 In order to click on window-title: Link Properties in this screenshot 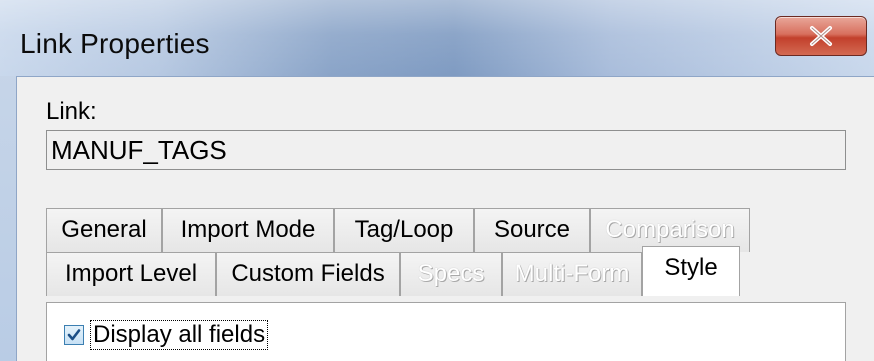, I will do `click(115, 43)`.